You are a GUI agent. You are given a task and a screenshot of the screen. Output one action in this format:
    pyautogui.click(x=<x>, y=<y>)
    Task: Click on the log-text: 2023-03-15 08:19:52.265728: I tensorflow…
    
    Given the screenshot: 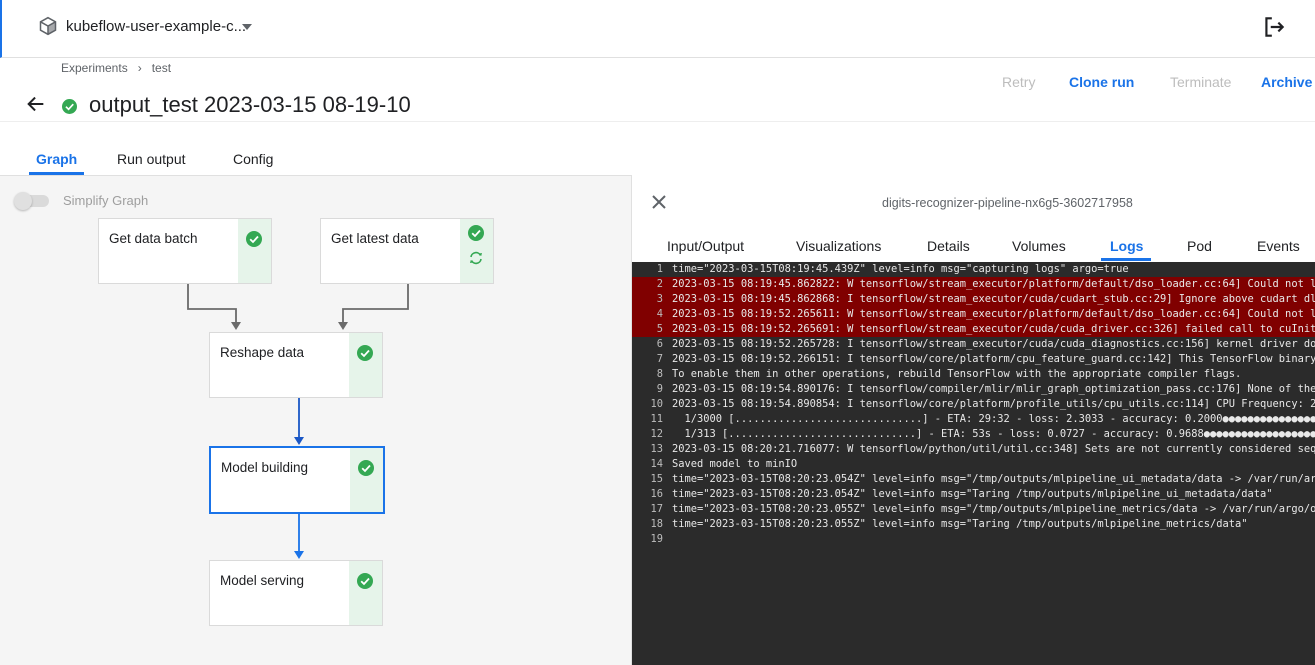 What is the action you would take?
    pyautogui.click(x=993, y=344)
    